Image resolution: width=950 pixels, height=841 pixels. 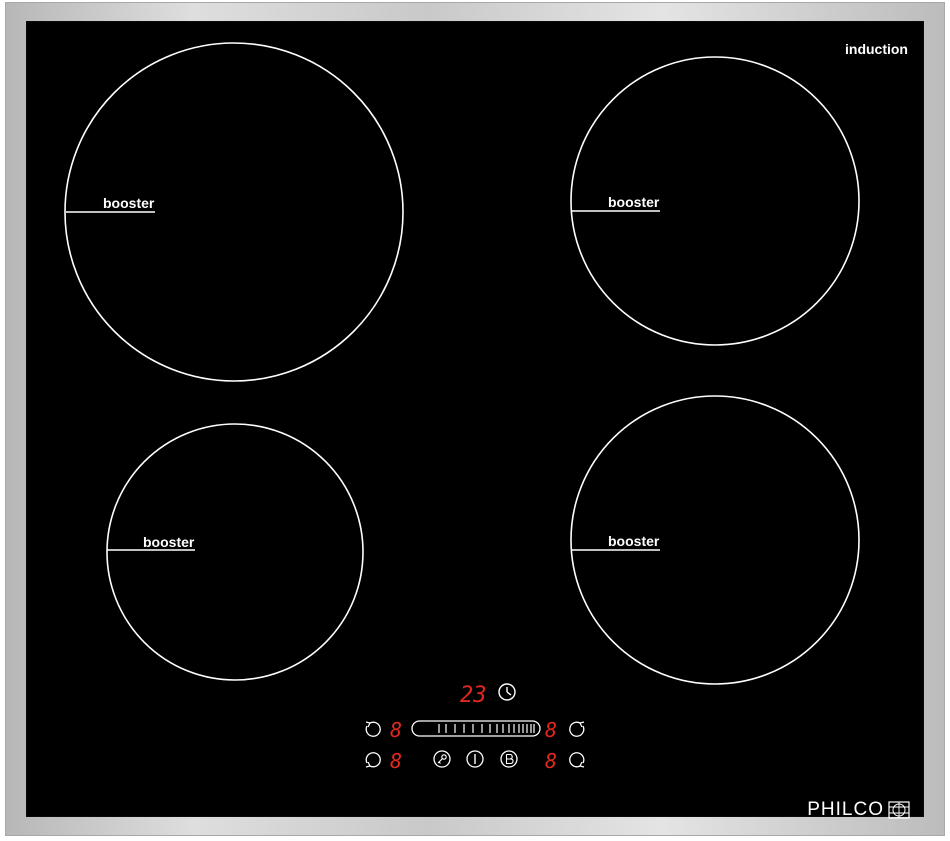 I want to click on clock-icon, so click(x=507, y=692).